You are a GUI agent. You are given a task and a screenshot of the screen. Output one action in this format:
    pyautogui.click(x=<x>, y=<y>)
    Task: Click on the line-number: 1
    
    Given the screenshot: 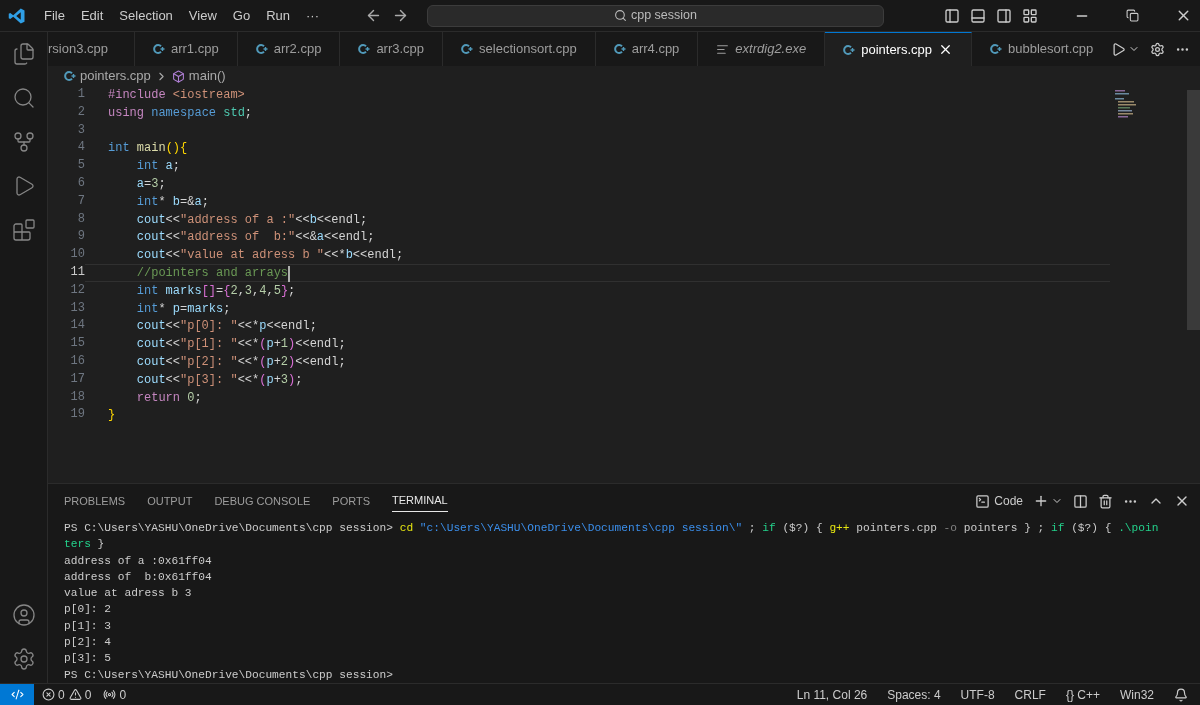 What is the action you would take?
    pyautogui.click(x=80, y=94)
    